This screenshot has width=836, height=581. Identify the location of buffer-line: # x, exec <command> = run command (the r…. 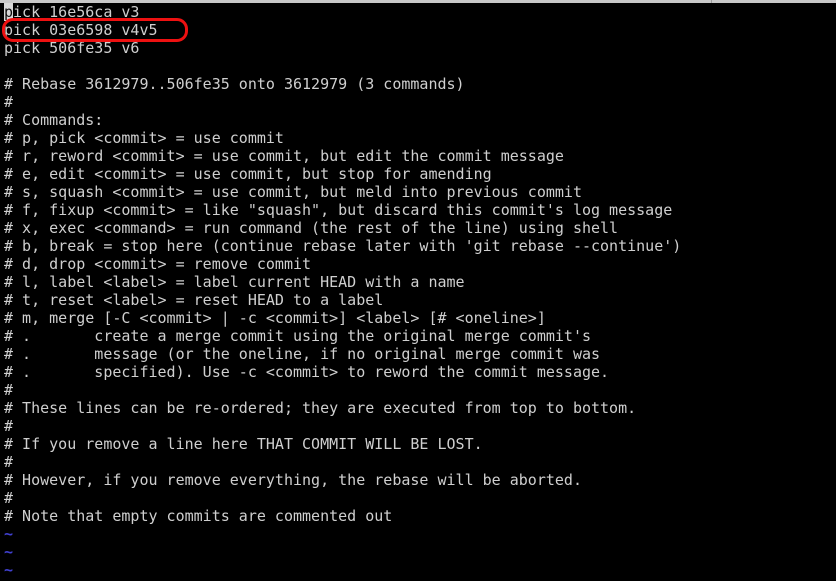
(418, 228).